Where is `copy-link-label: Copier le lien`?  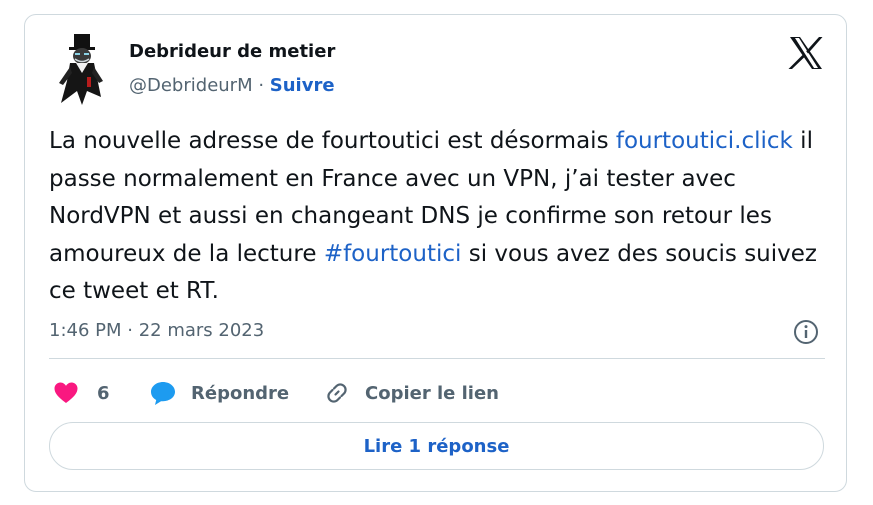
copy-link-label: Copier le lien is located at coordinates (432, 393).